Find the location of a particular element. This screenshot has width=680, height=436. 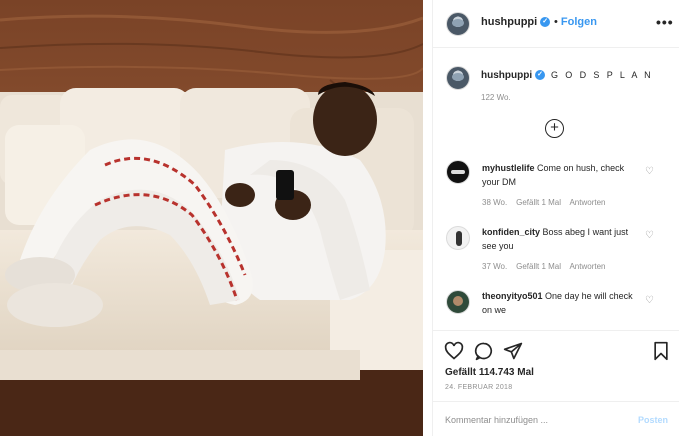

follow-button: • Folgen is located at coordinates (575, 22).